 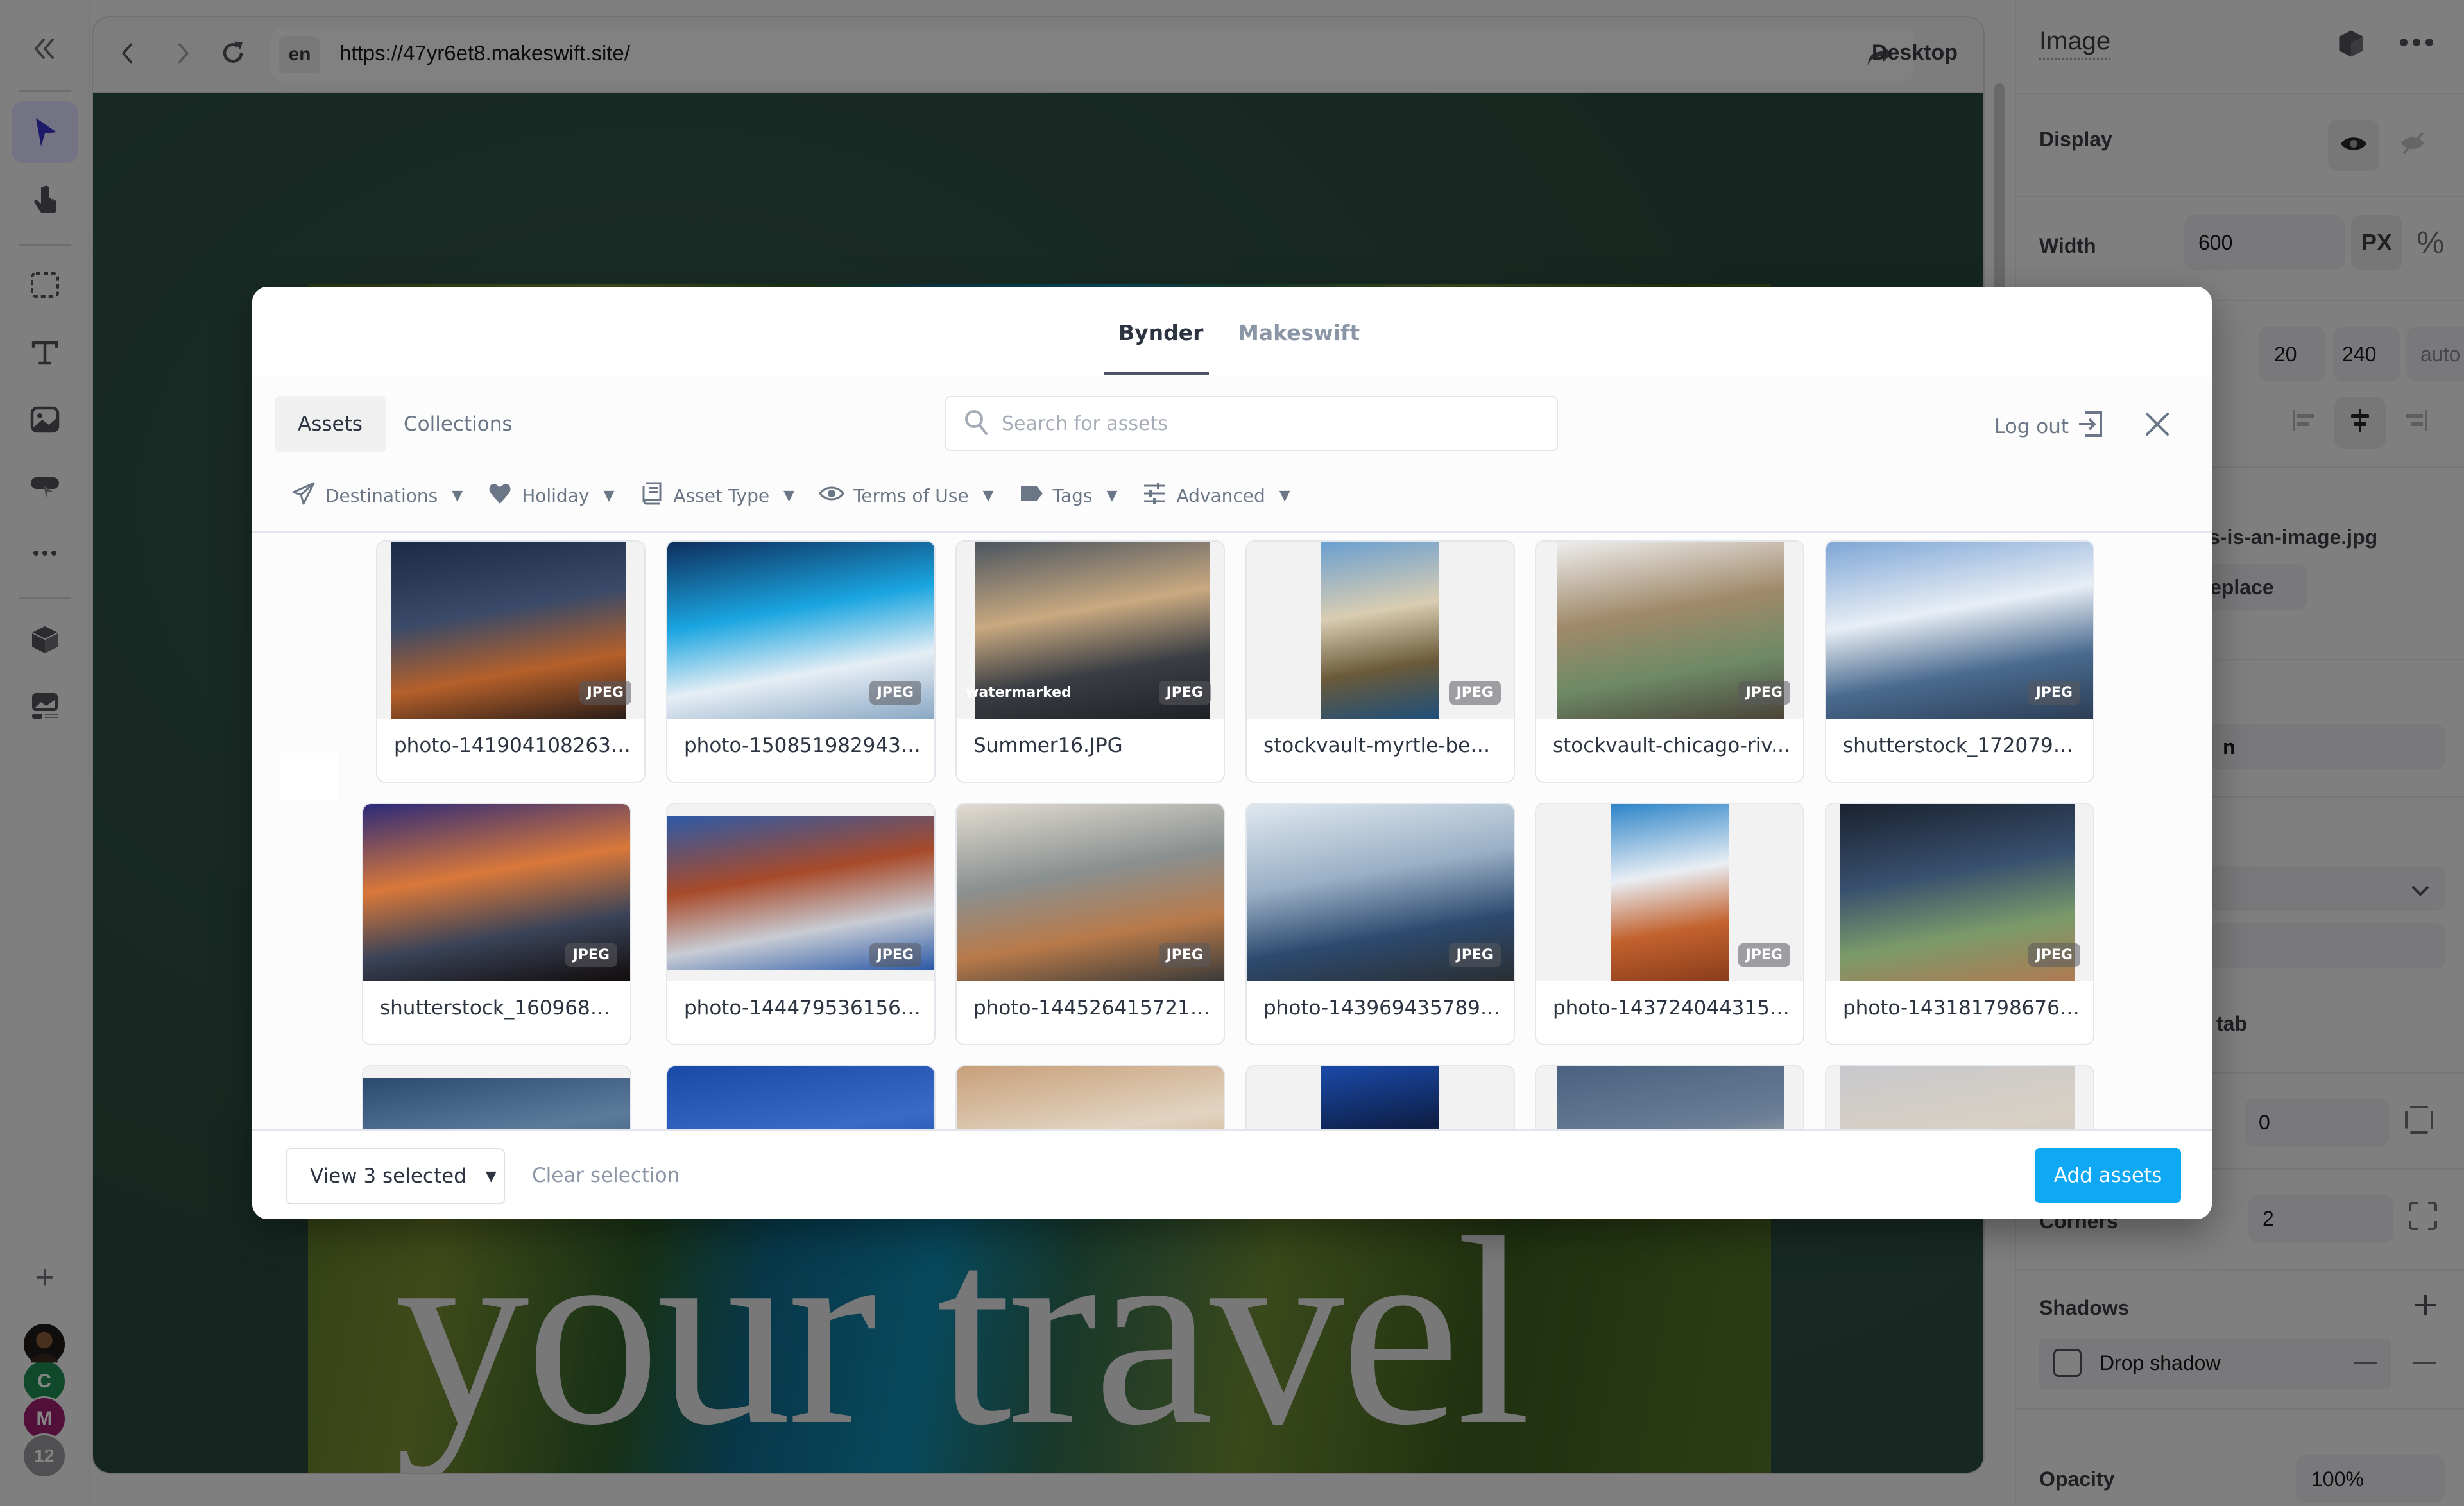 I want to click on filter-destinations: Destinations ▼, so click(x=377, y=496).